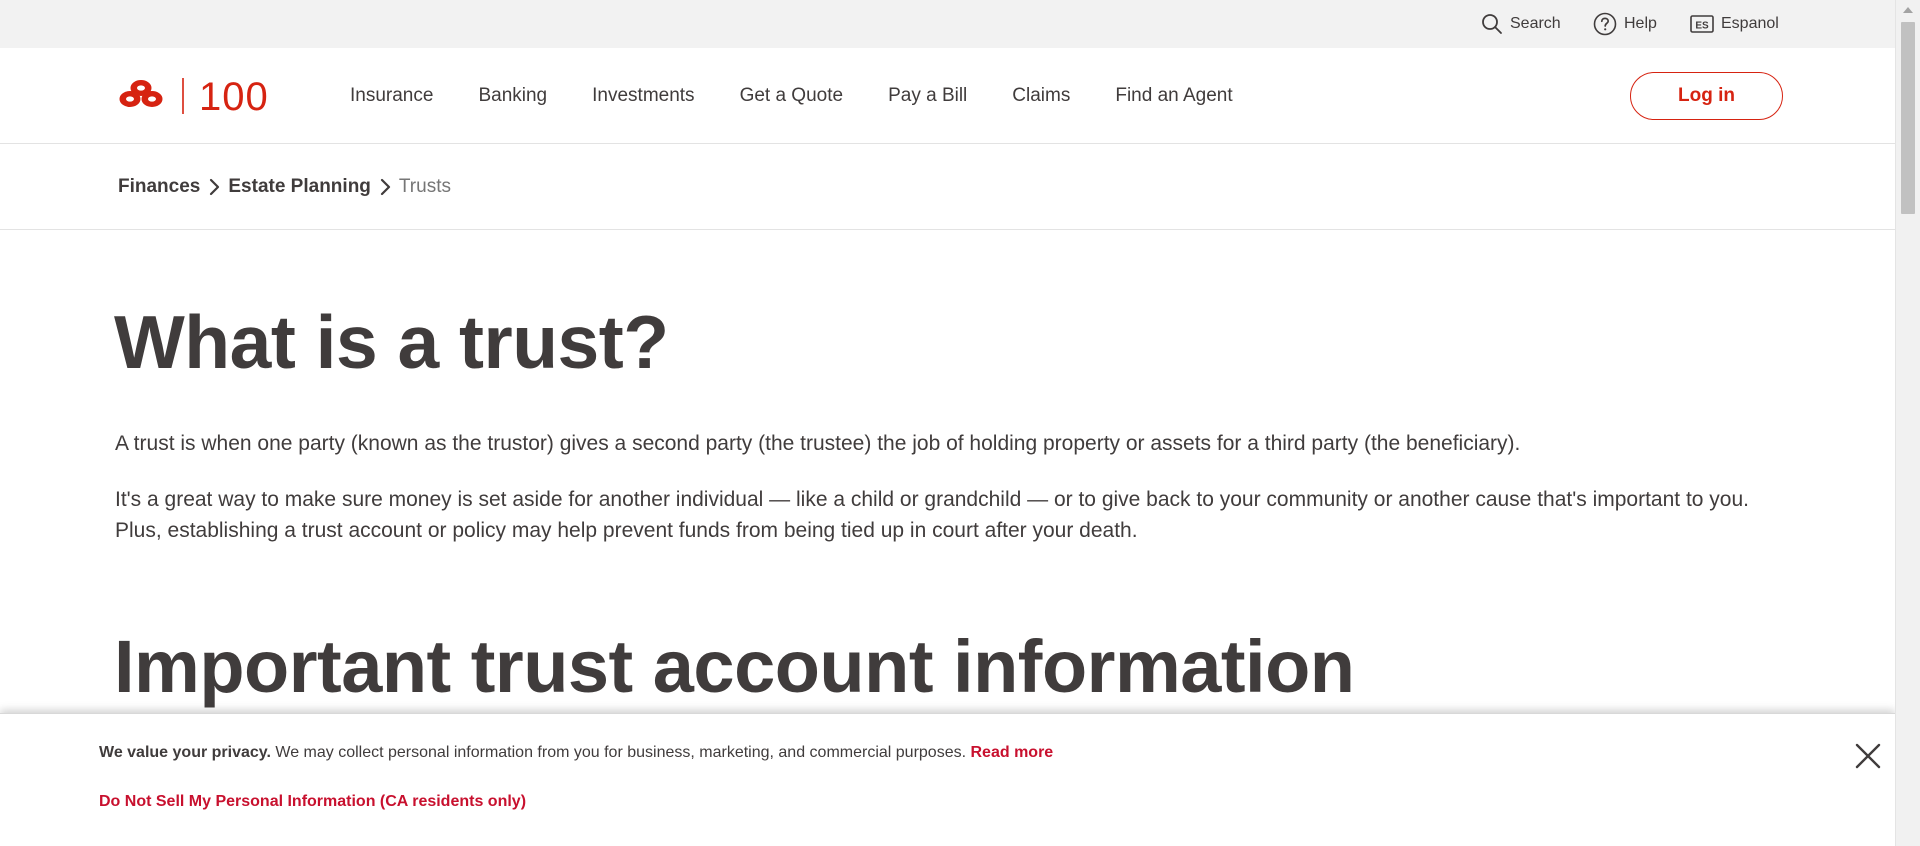 The height and width of the screenshot is (846, 1920). What do you see at coordinates (424, 186) in the screenshot?
I see `breadcrumb-current: Trusts` at bounding box center [424, 186].